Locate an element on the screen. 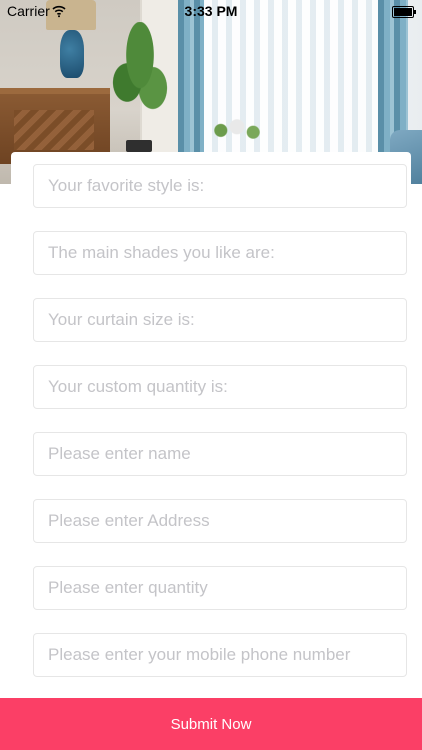 This screenshot has height=750, width=422. curtain-size-input is located at coordinates (220, 320).